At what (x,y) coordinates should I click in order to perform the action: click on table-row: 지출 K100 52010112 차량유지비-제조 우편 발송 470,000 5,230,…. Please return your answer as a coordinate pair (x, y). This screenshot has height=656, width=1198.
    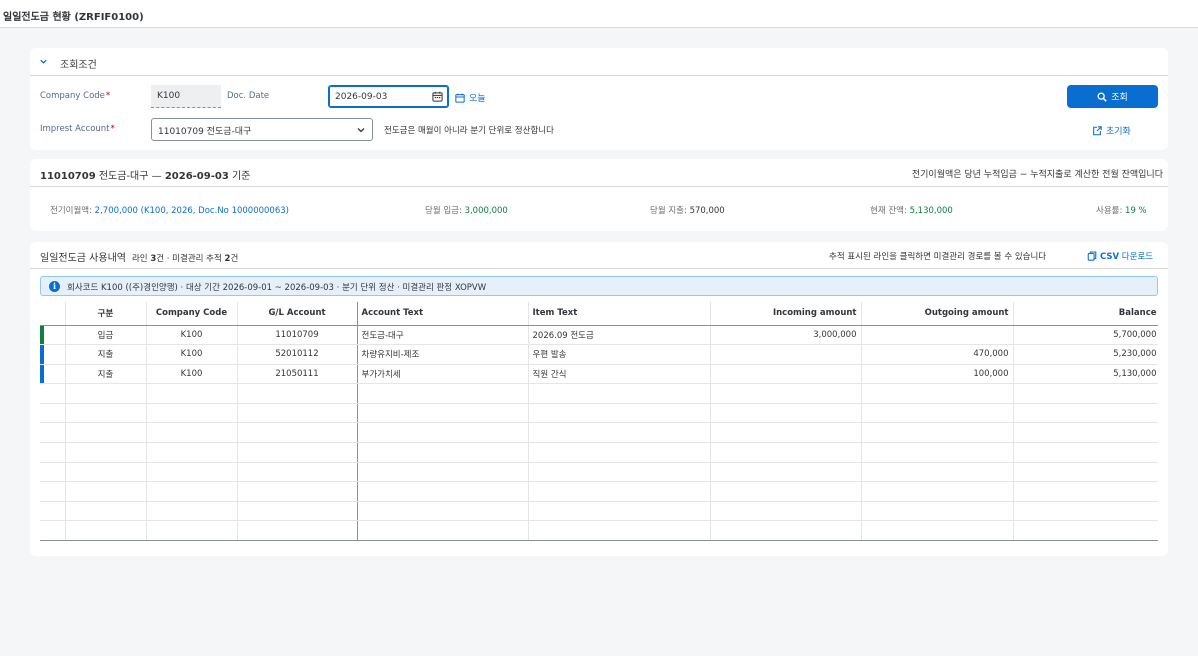
    Looking at the image, I should click on (599, 354).